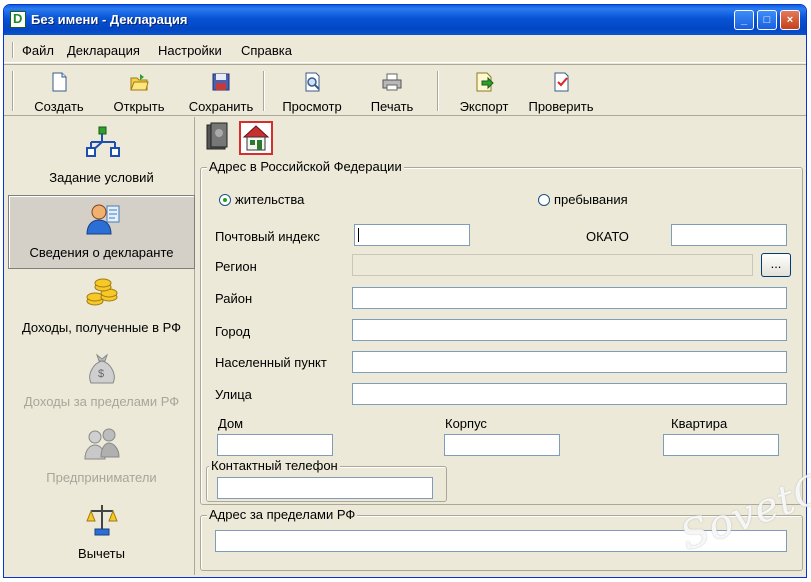 The image size is (811, 582). Describe the element at coordinates (312, 106) in the screenshot. I see `preview-label: Просмотр` at that location.